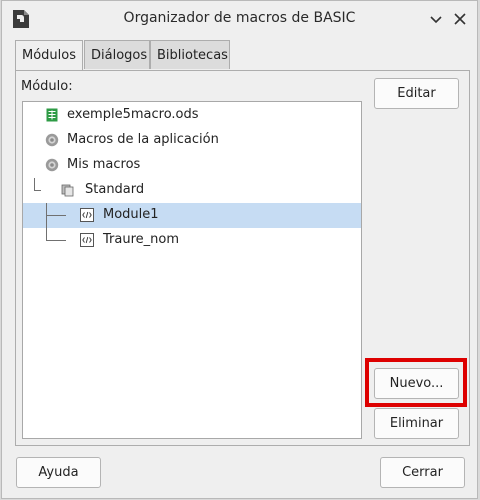  I want to click on tree-connector, so click(56, 215).